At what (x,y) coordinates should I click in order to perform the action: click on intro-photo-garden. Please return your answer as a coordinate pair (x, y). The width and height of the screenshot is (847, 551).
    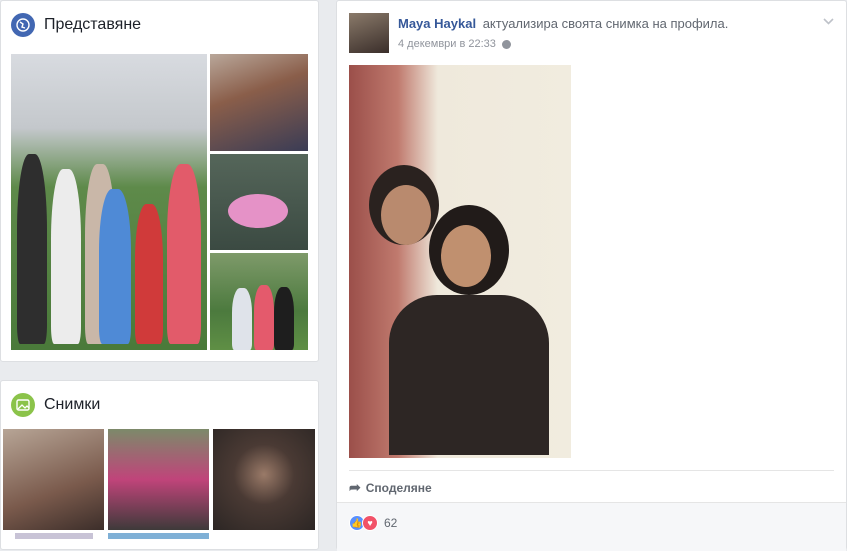
    Looking at the image, I should click on (259, 301).